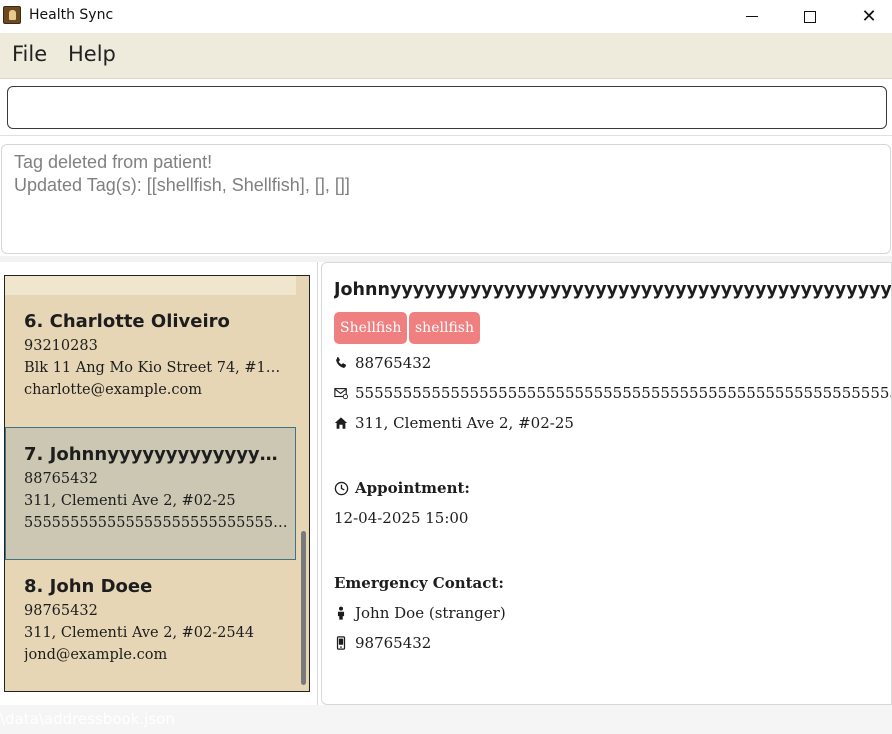 The width and height of the screenshot is (892, 734). I want to click on close-button: ✕, so click(866, 16).